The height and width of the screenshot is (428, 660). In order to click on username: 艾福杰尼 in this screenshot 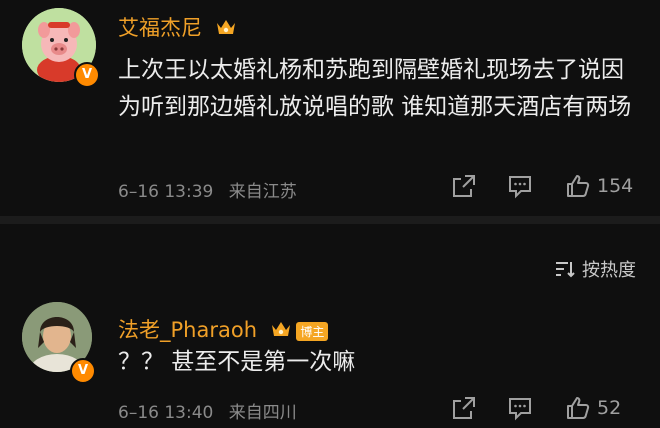, I will do `click(177, 27)`.